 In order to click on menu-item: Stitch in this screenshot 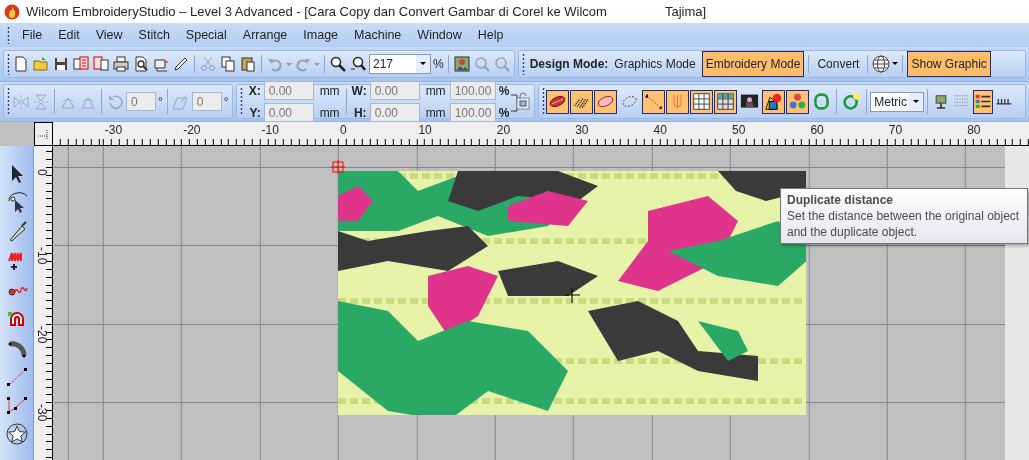, I will do `click(154, 35)`.